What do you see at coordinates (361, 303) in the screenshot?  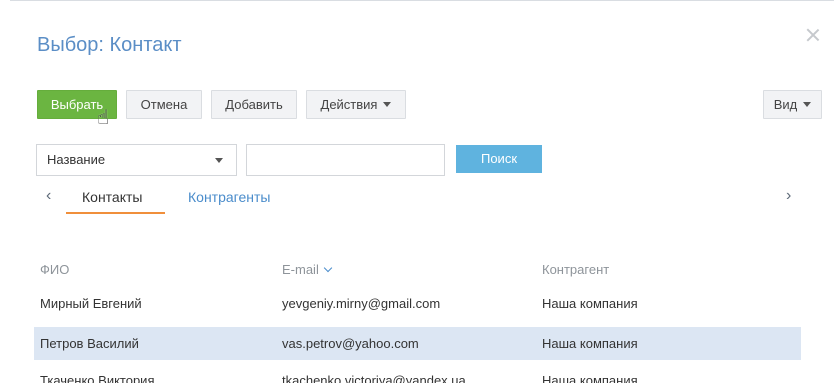 I see `row-email: yevgeniy.mirny@gmail.com` at bounding box center [361, 303].